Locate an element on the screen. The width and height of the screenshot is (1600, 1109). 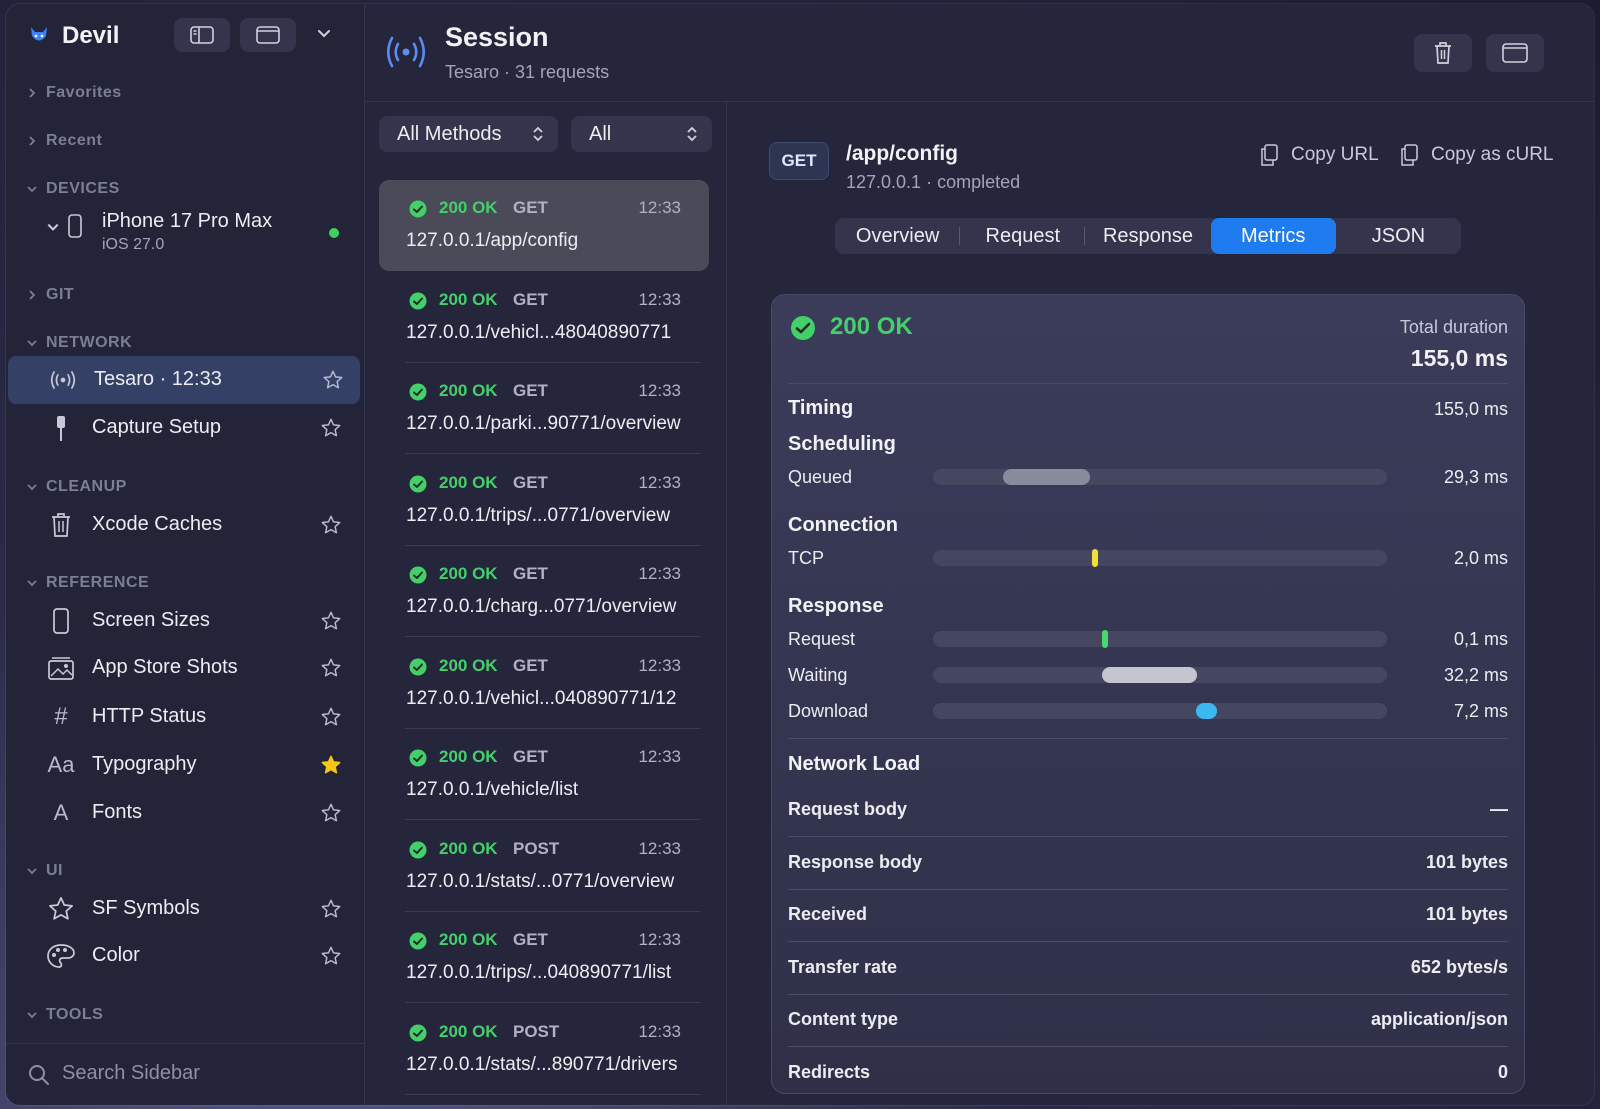
window-layout-button is located at coordinates (268, 35).